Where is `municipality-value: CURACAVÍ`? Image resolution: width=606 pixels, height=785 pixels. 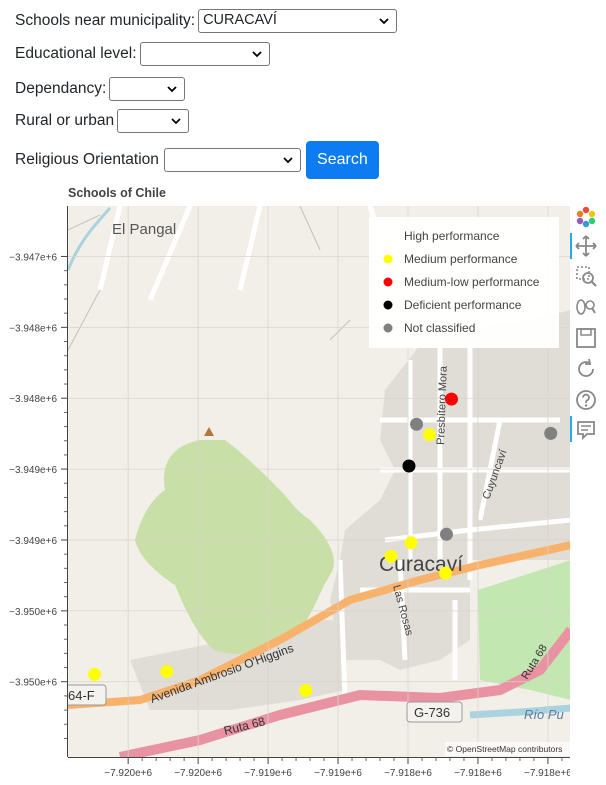
municipality-value: CURACAVÍ is located at coordinates (240, 20).